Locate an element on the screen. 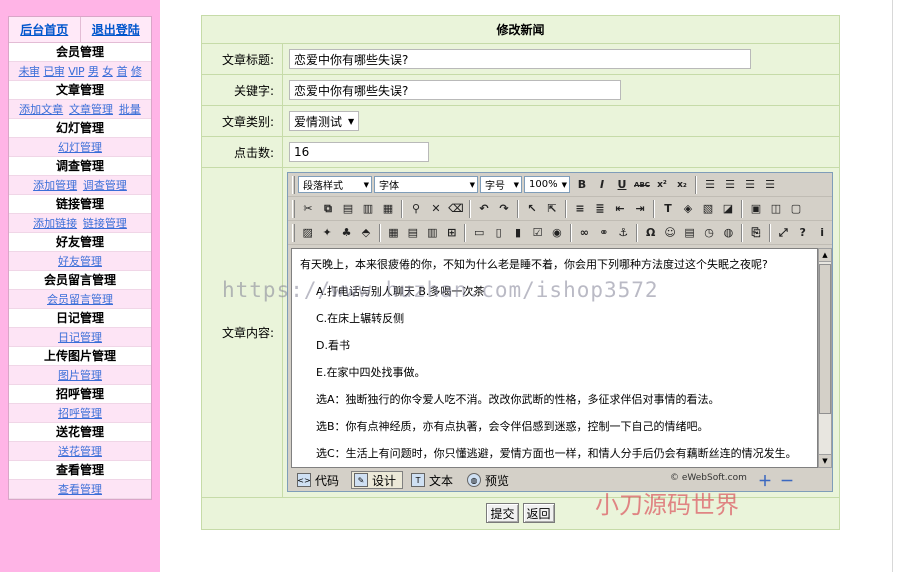 This screenshot has width=900, height=572. fullscreen-icon: ⤢ is located at coordinates (783, 233).